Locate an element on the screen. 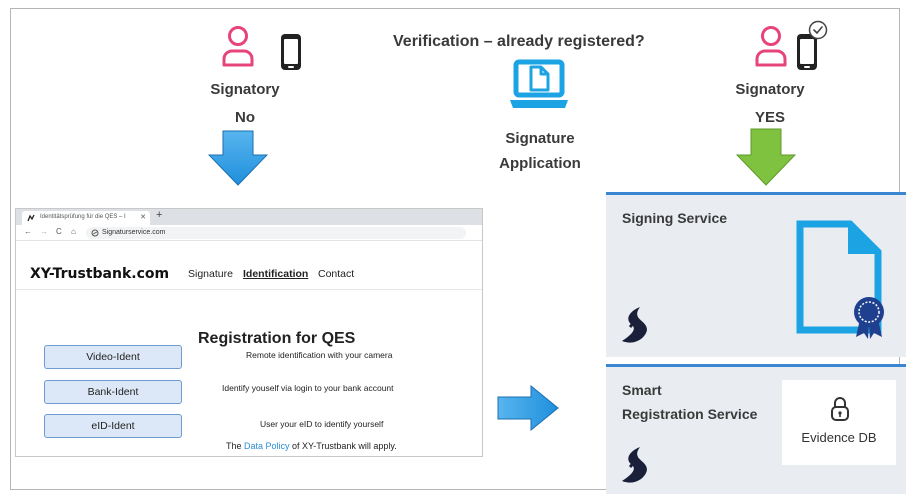 The height and width of the screenshot is (494, 906). new-tab-icon: + is located at coordinates (159, 215).